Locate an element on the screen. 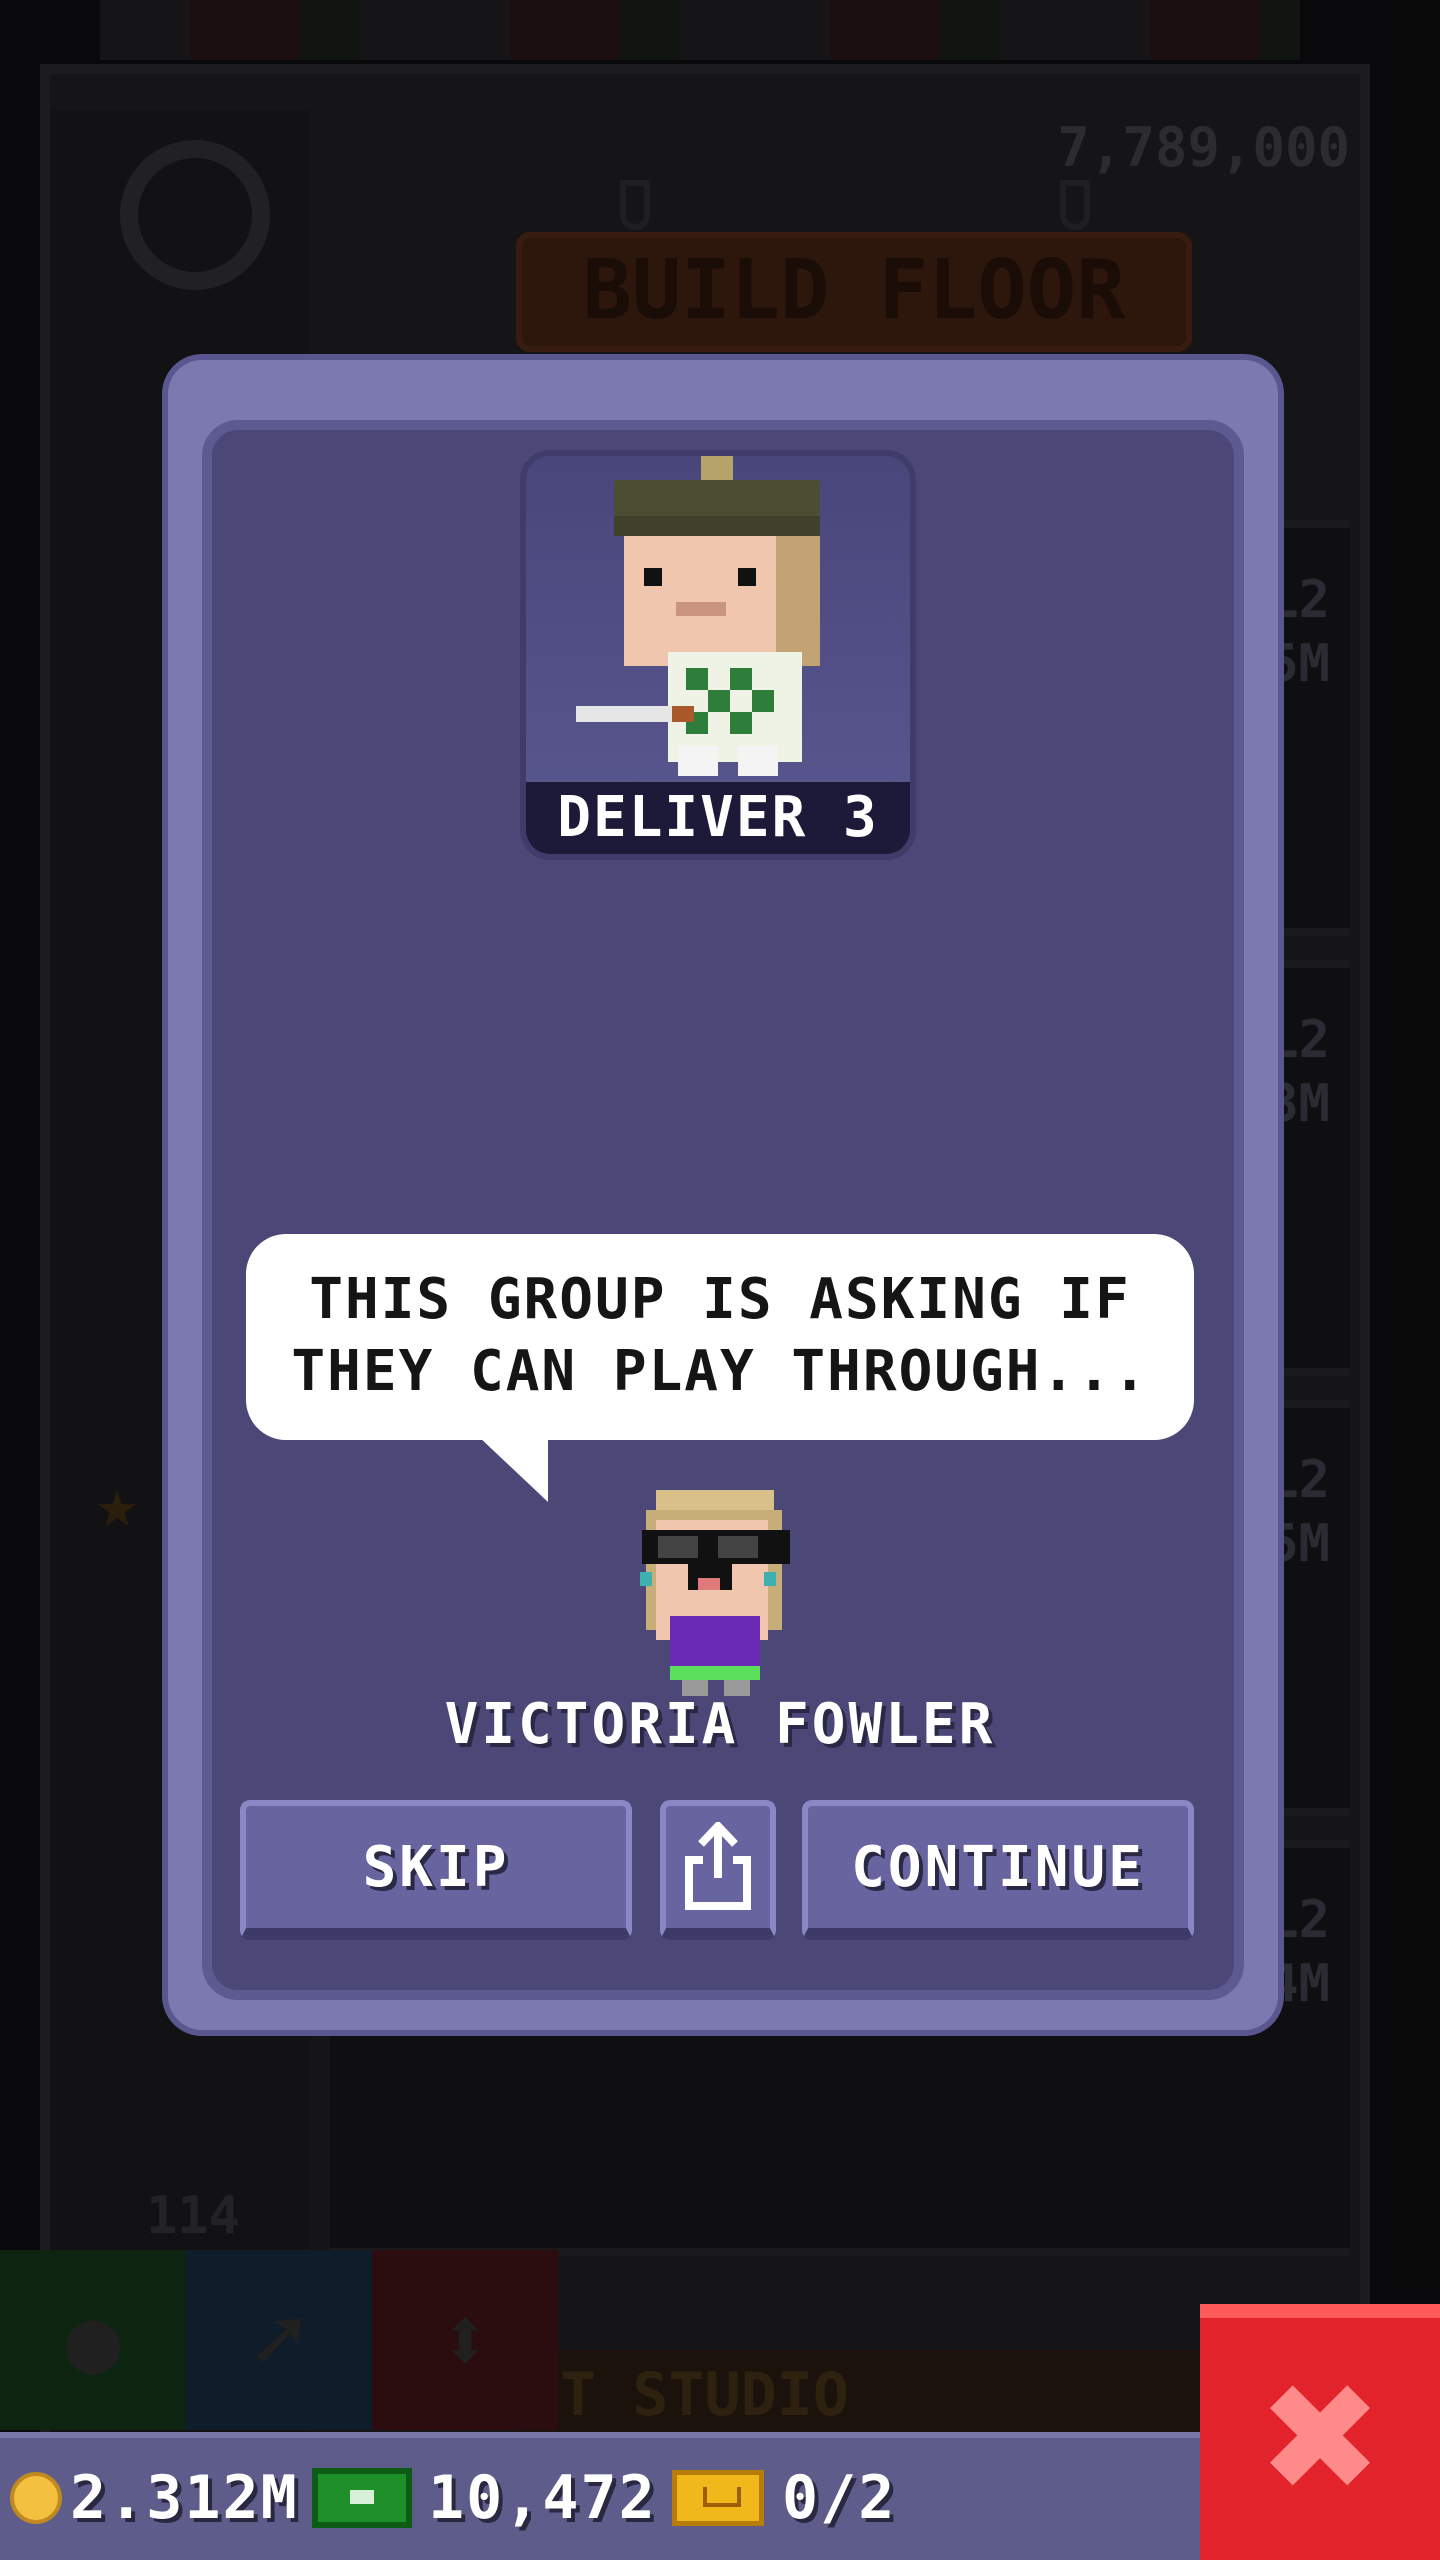 The image size is (1440, 2560). bux-display: 10,472 is located at coordinates (484, 2498).